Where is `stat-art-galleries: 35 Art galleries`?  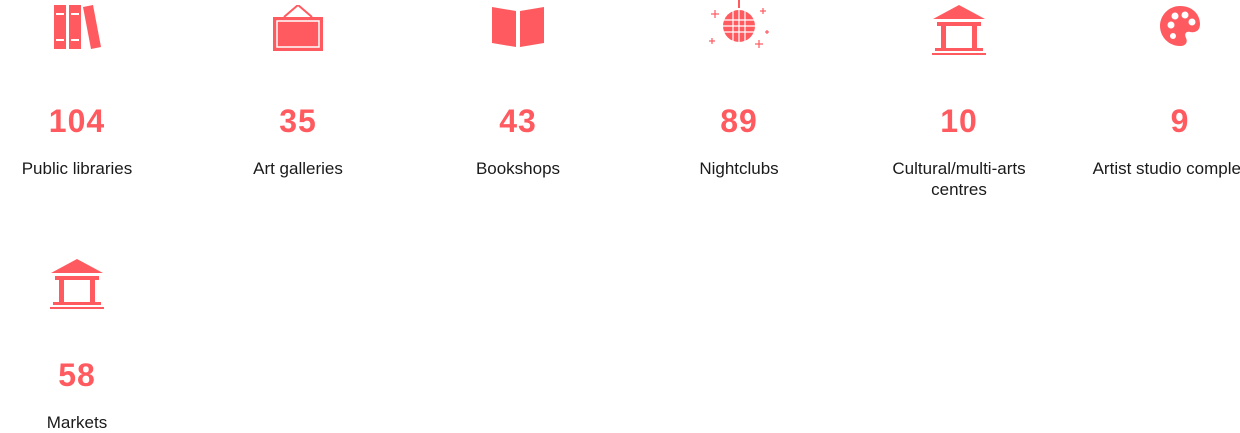 stat-art-galleries: 35 Art galleries is located at coordinates (298, 100).